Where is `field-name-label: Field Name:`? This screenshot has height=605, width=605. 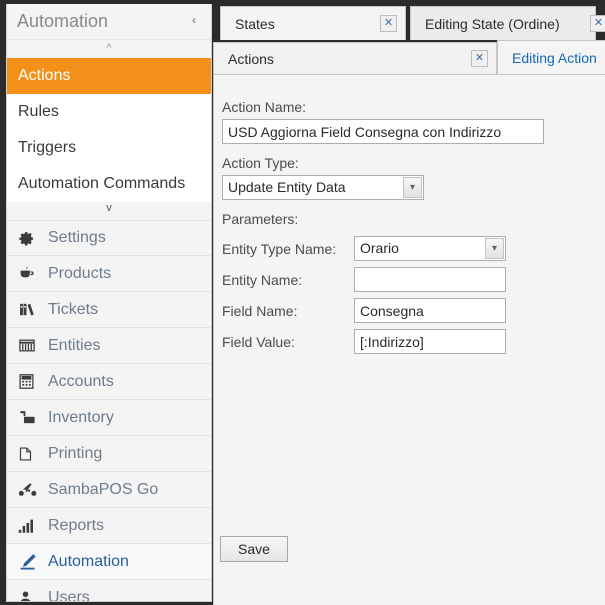
field-name-label: Field Name: is located at coordinates (260, 311).